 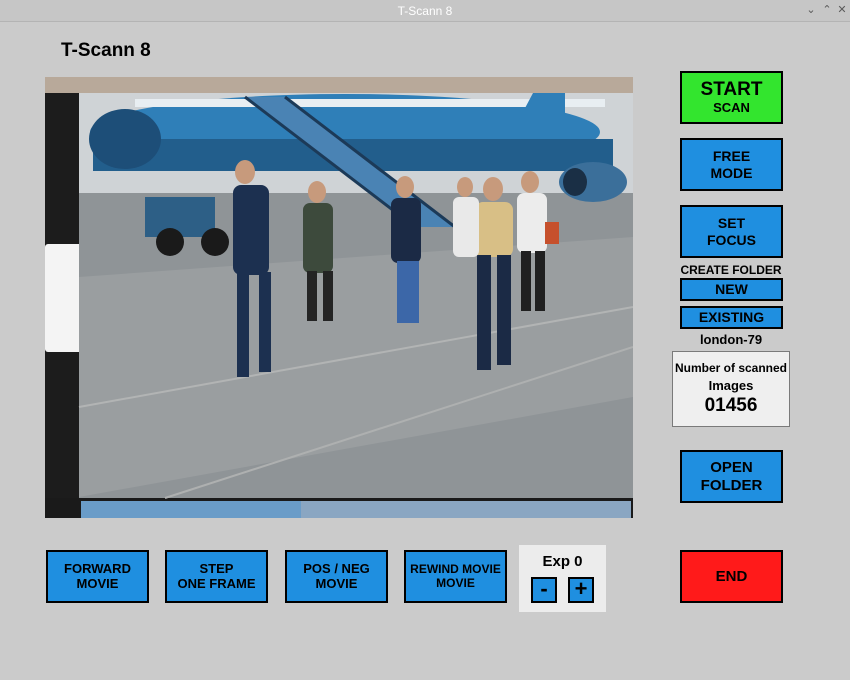 What do you see at coordinates (731, 385) in the screenshot?
I see `counter-label-2: Images` at bounding box center [731, 385].